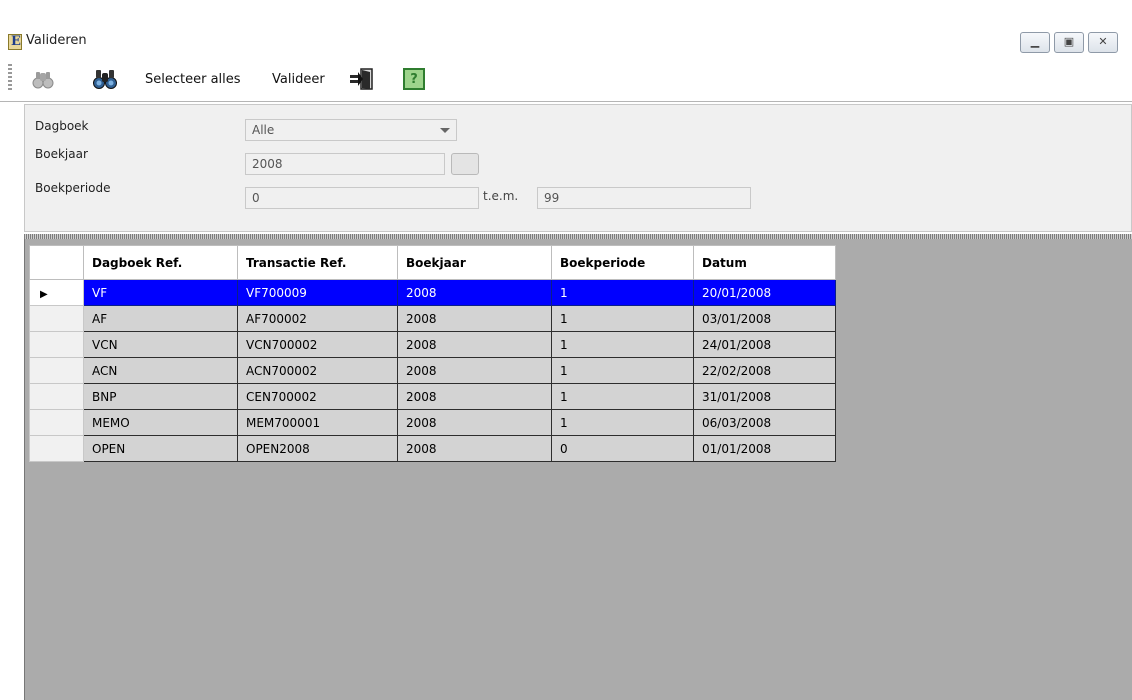 The image size is (1132, 700). What do you see at coordinates (73, 188) in the screenshot?
I see `boekperiode-label: Boekperiode` at bounding box center [73, 188].